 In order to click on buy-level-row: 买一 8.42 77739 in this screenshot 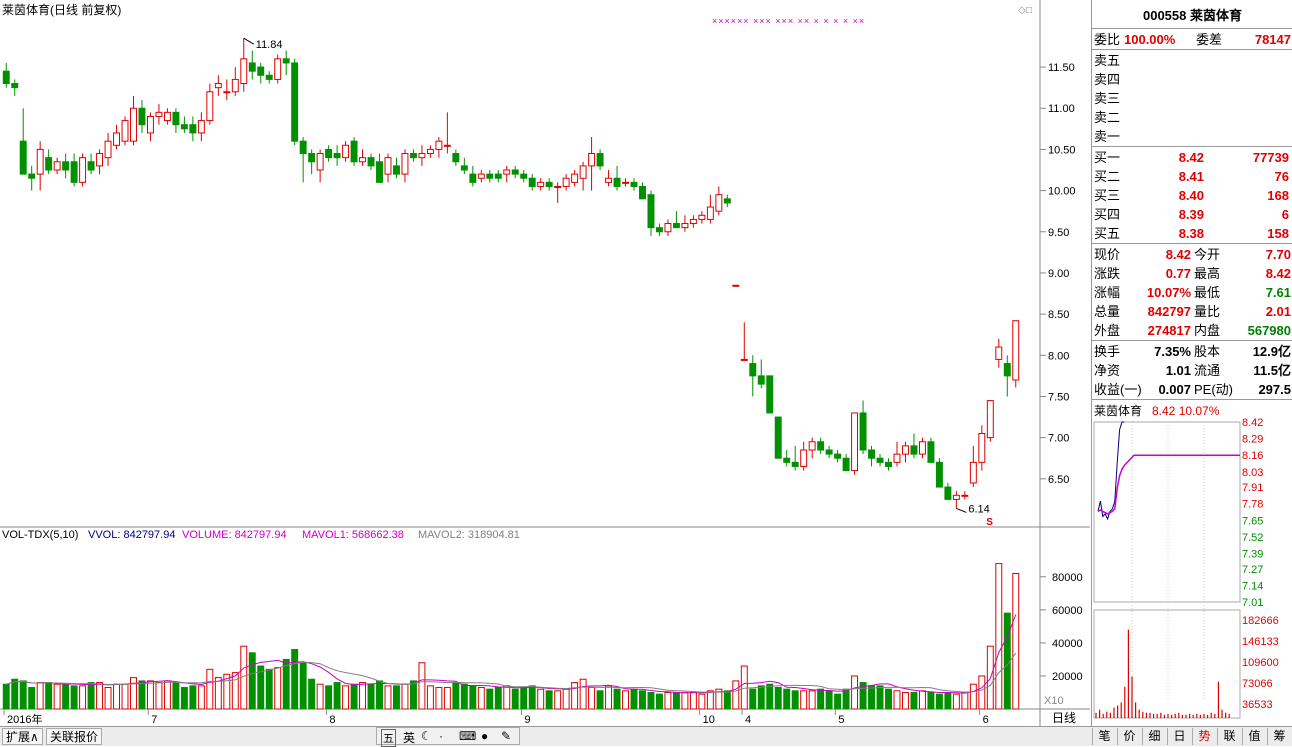, I will do `click(1192, 157)`.